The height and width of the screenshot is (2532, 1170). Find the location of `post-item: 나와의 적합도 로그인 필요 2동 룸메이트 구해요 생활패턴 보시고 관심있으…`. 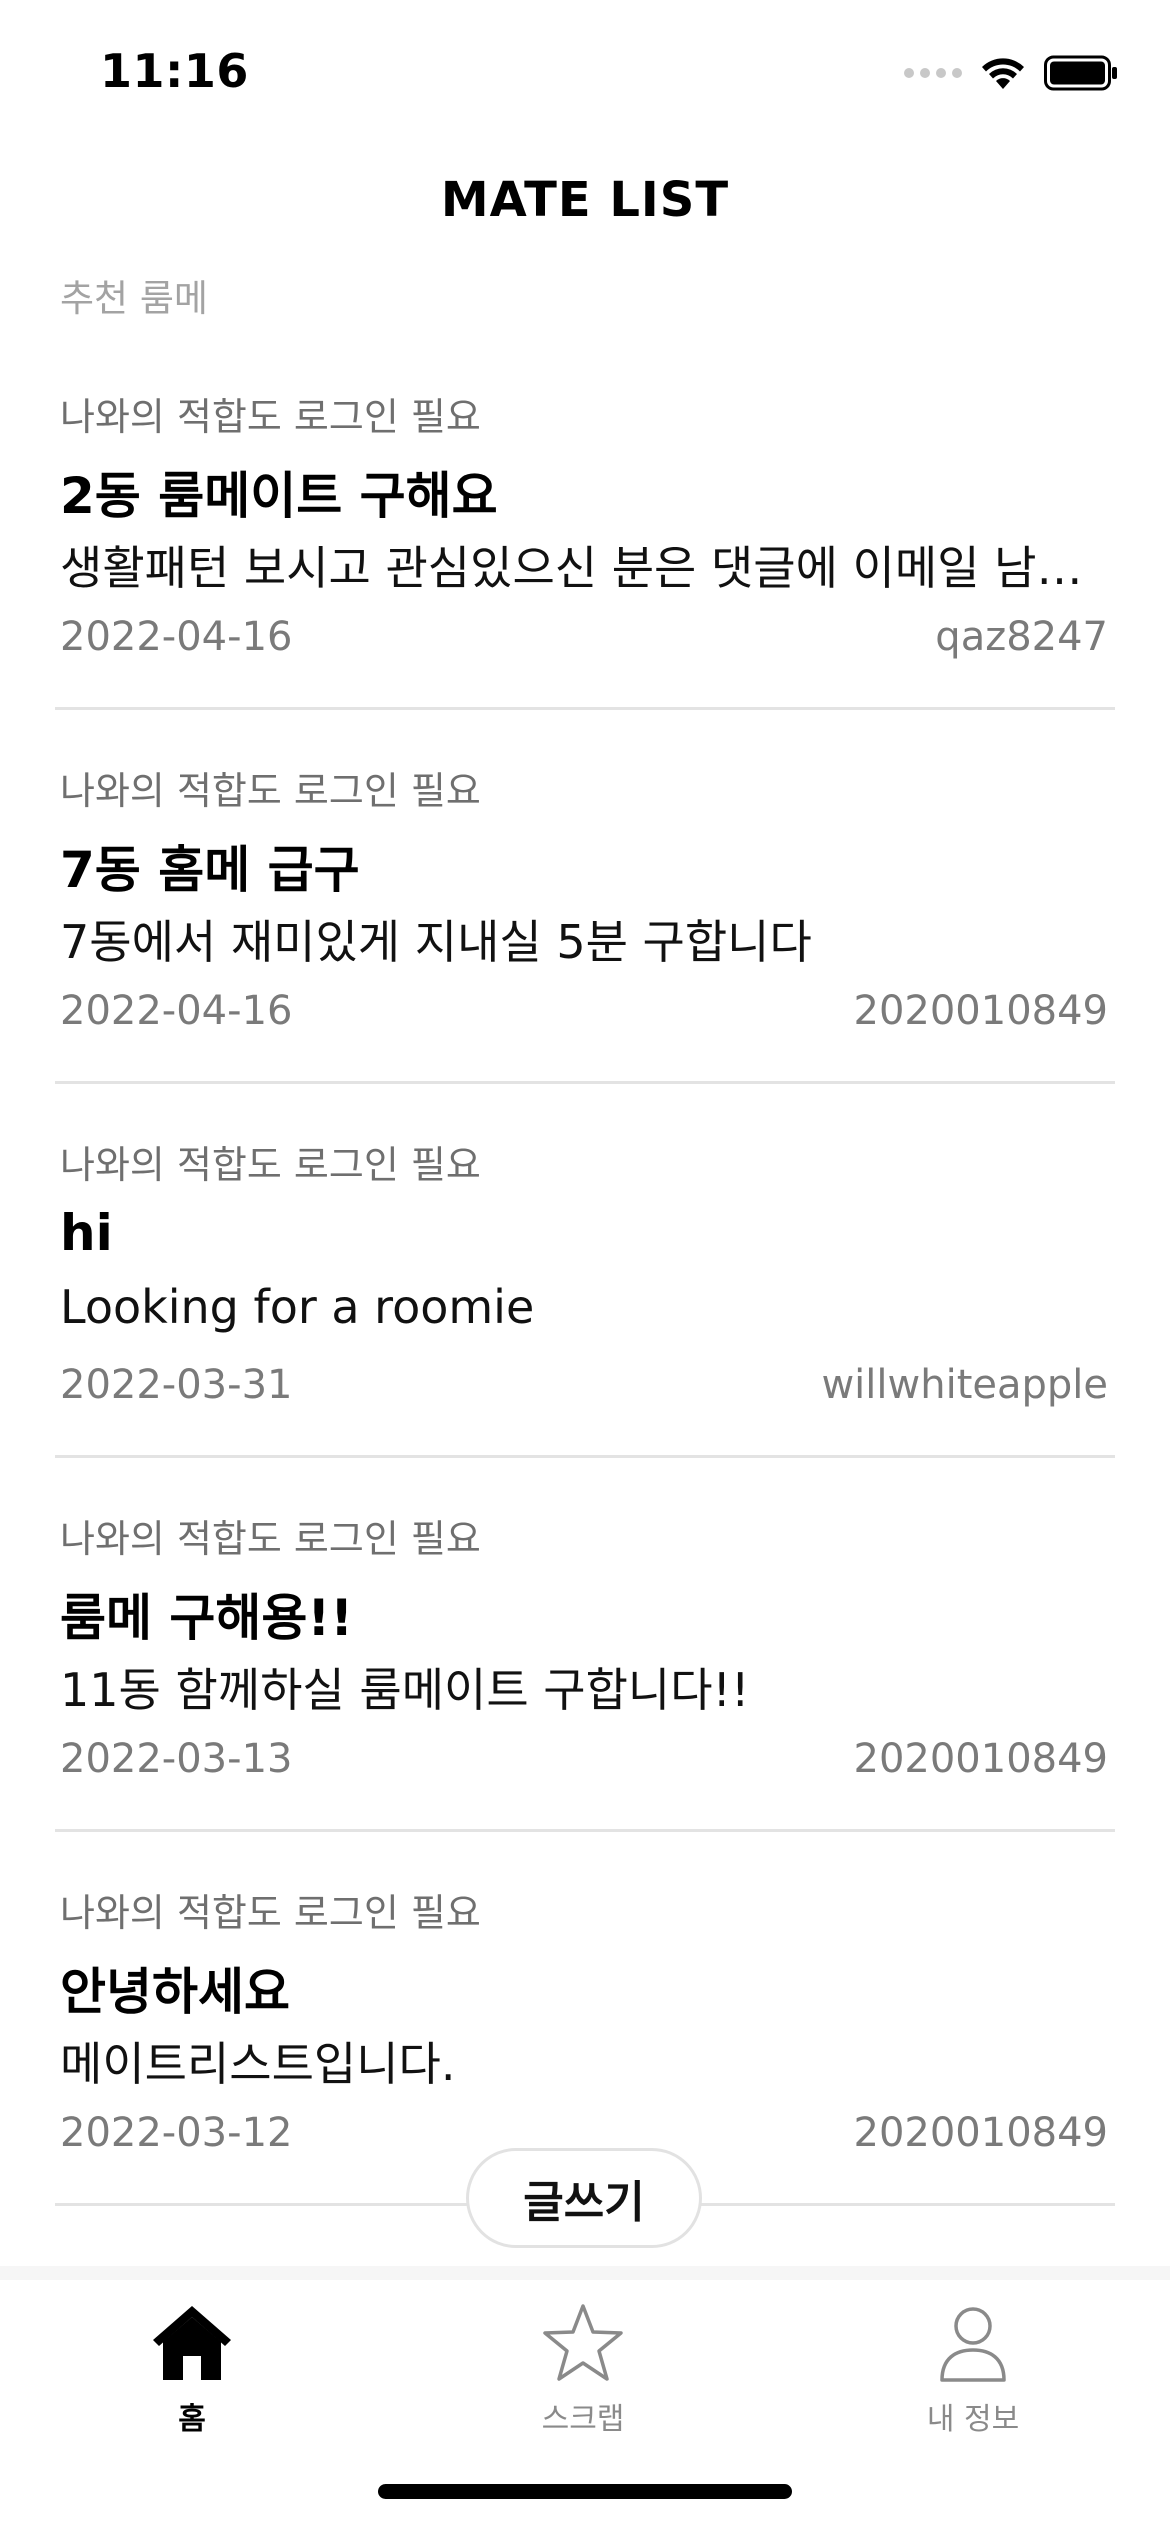

post-item: 나와의 적합도 로그인 필요 2동 룸메이트 구해요 생활패턴 보시고 관심있으… is located at coordinates (585, 567).